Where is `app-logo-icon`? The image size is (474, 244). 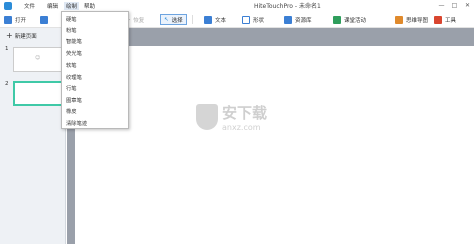 app-logo-icon is located at coordinates (8, 5).